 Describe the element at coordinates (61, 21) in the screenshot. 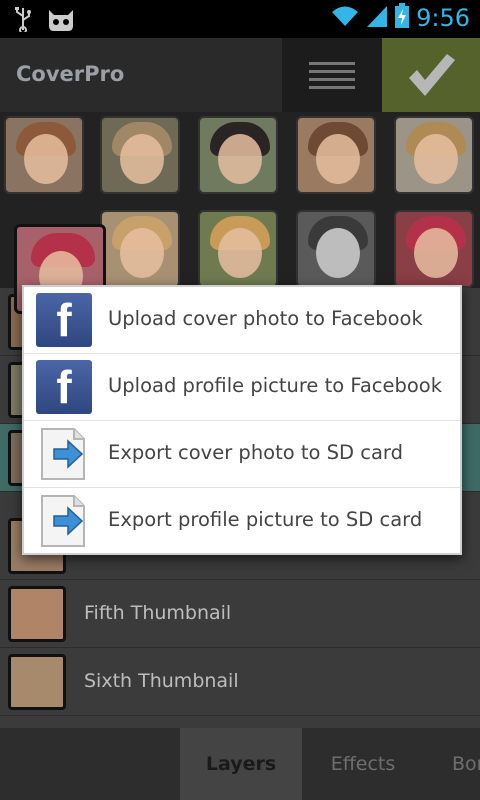

I see `android-cyanogen-icon` at that location.